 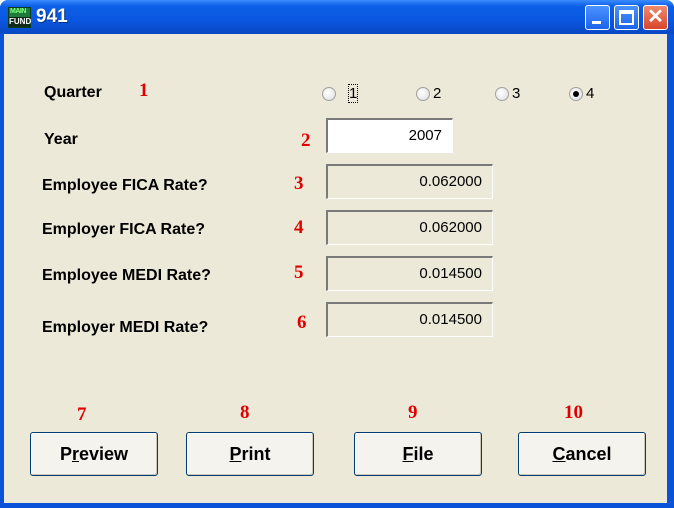 I want to click on file-button: File, so click(x=418, y=454).